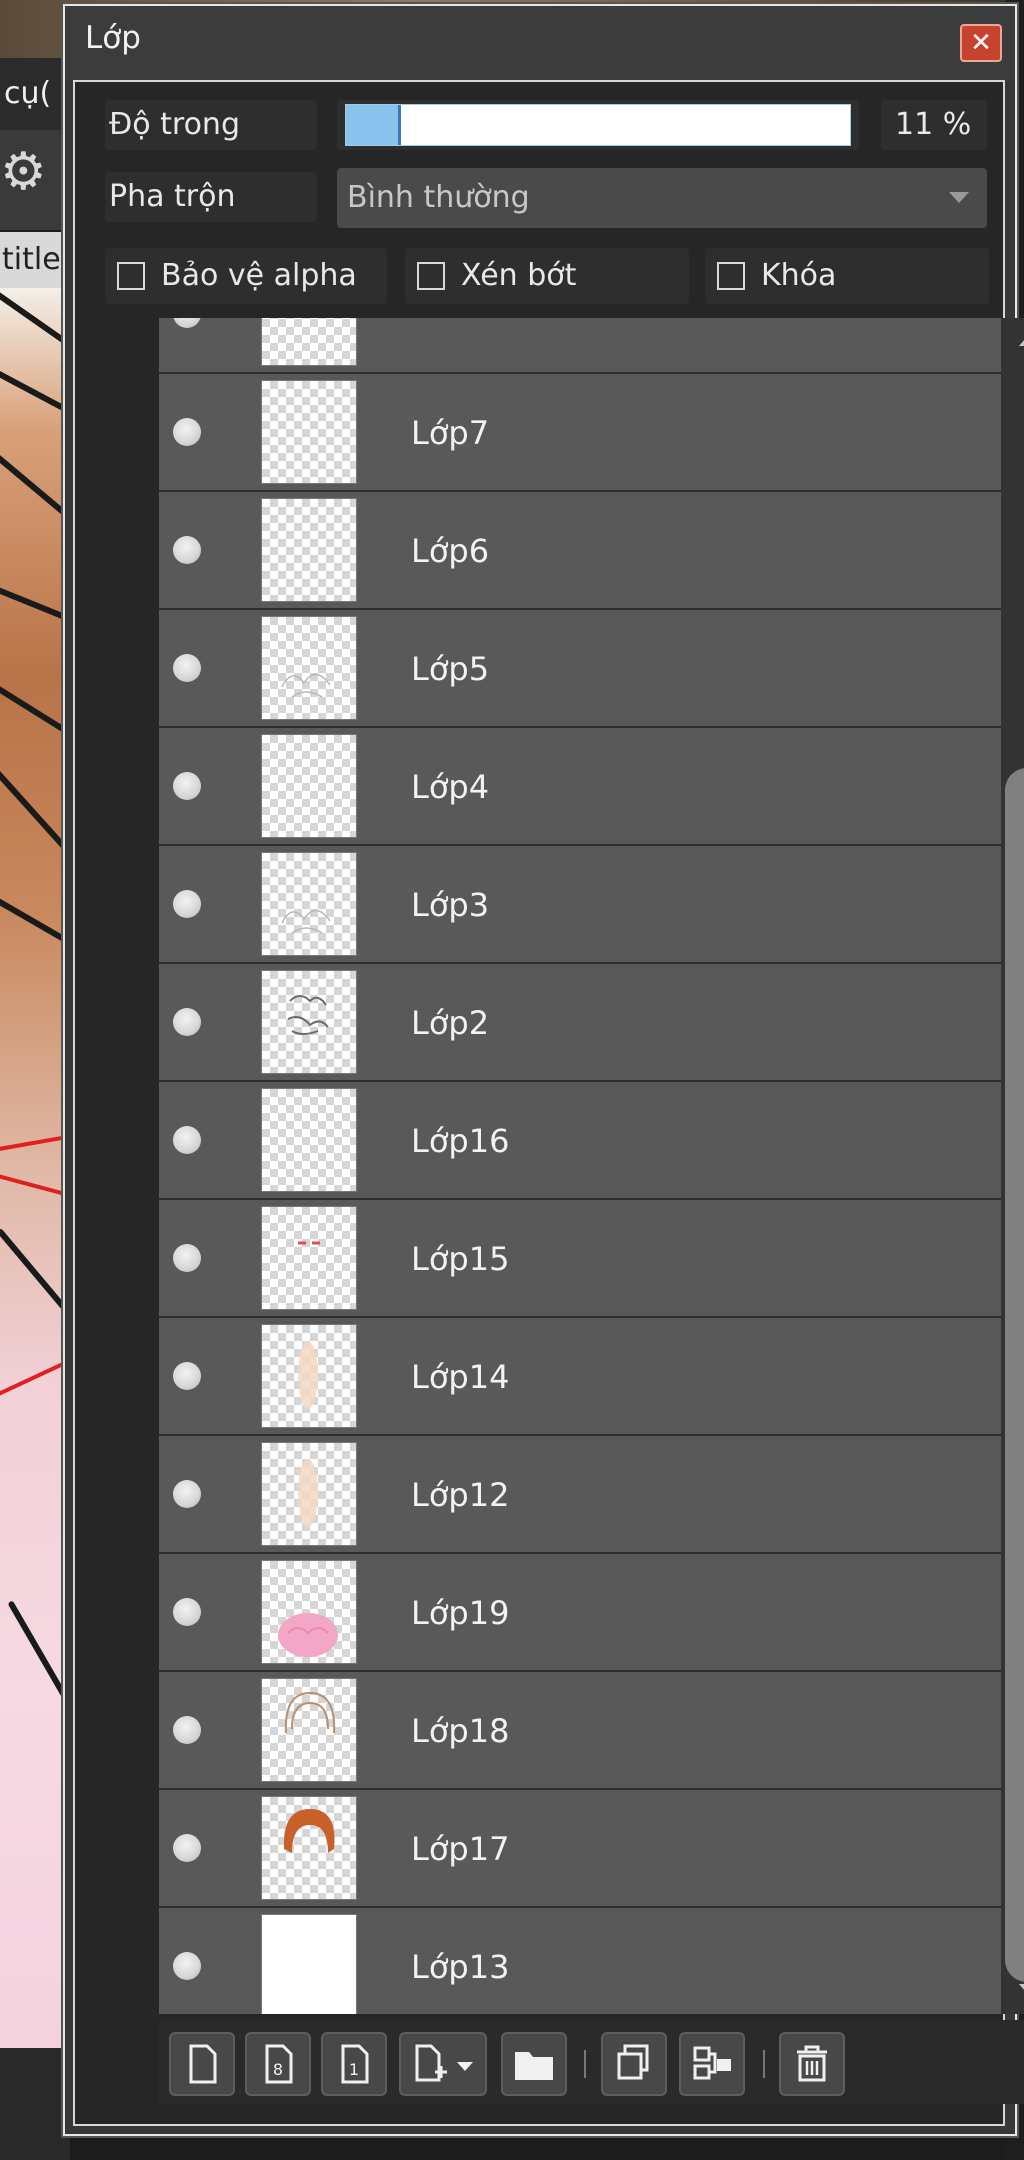 This screenshot has width=1024, height=2160. I want to click on layer-name: Lớp5, so click(450, 669).